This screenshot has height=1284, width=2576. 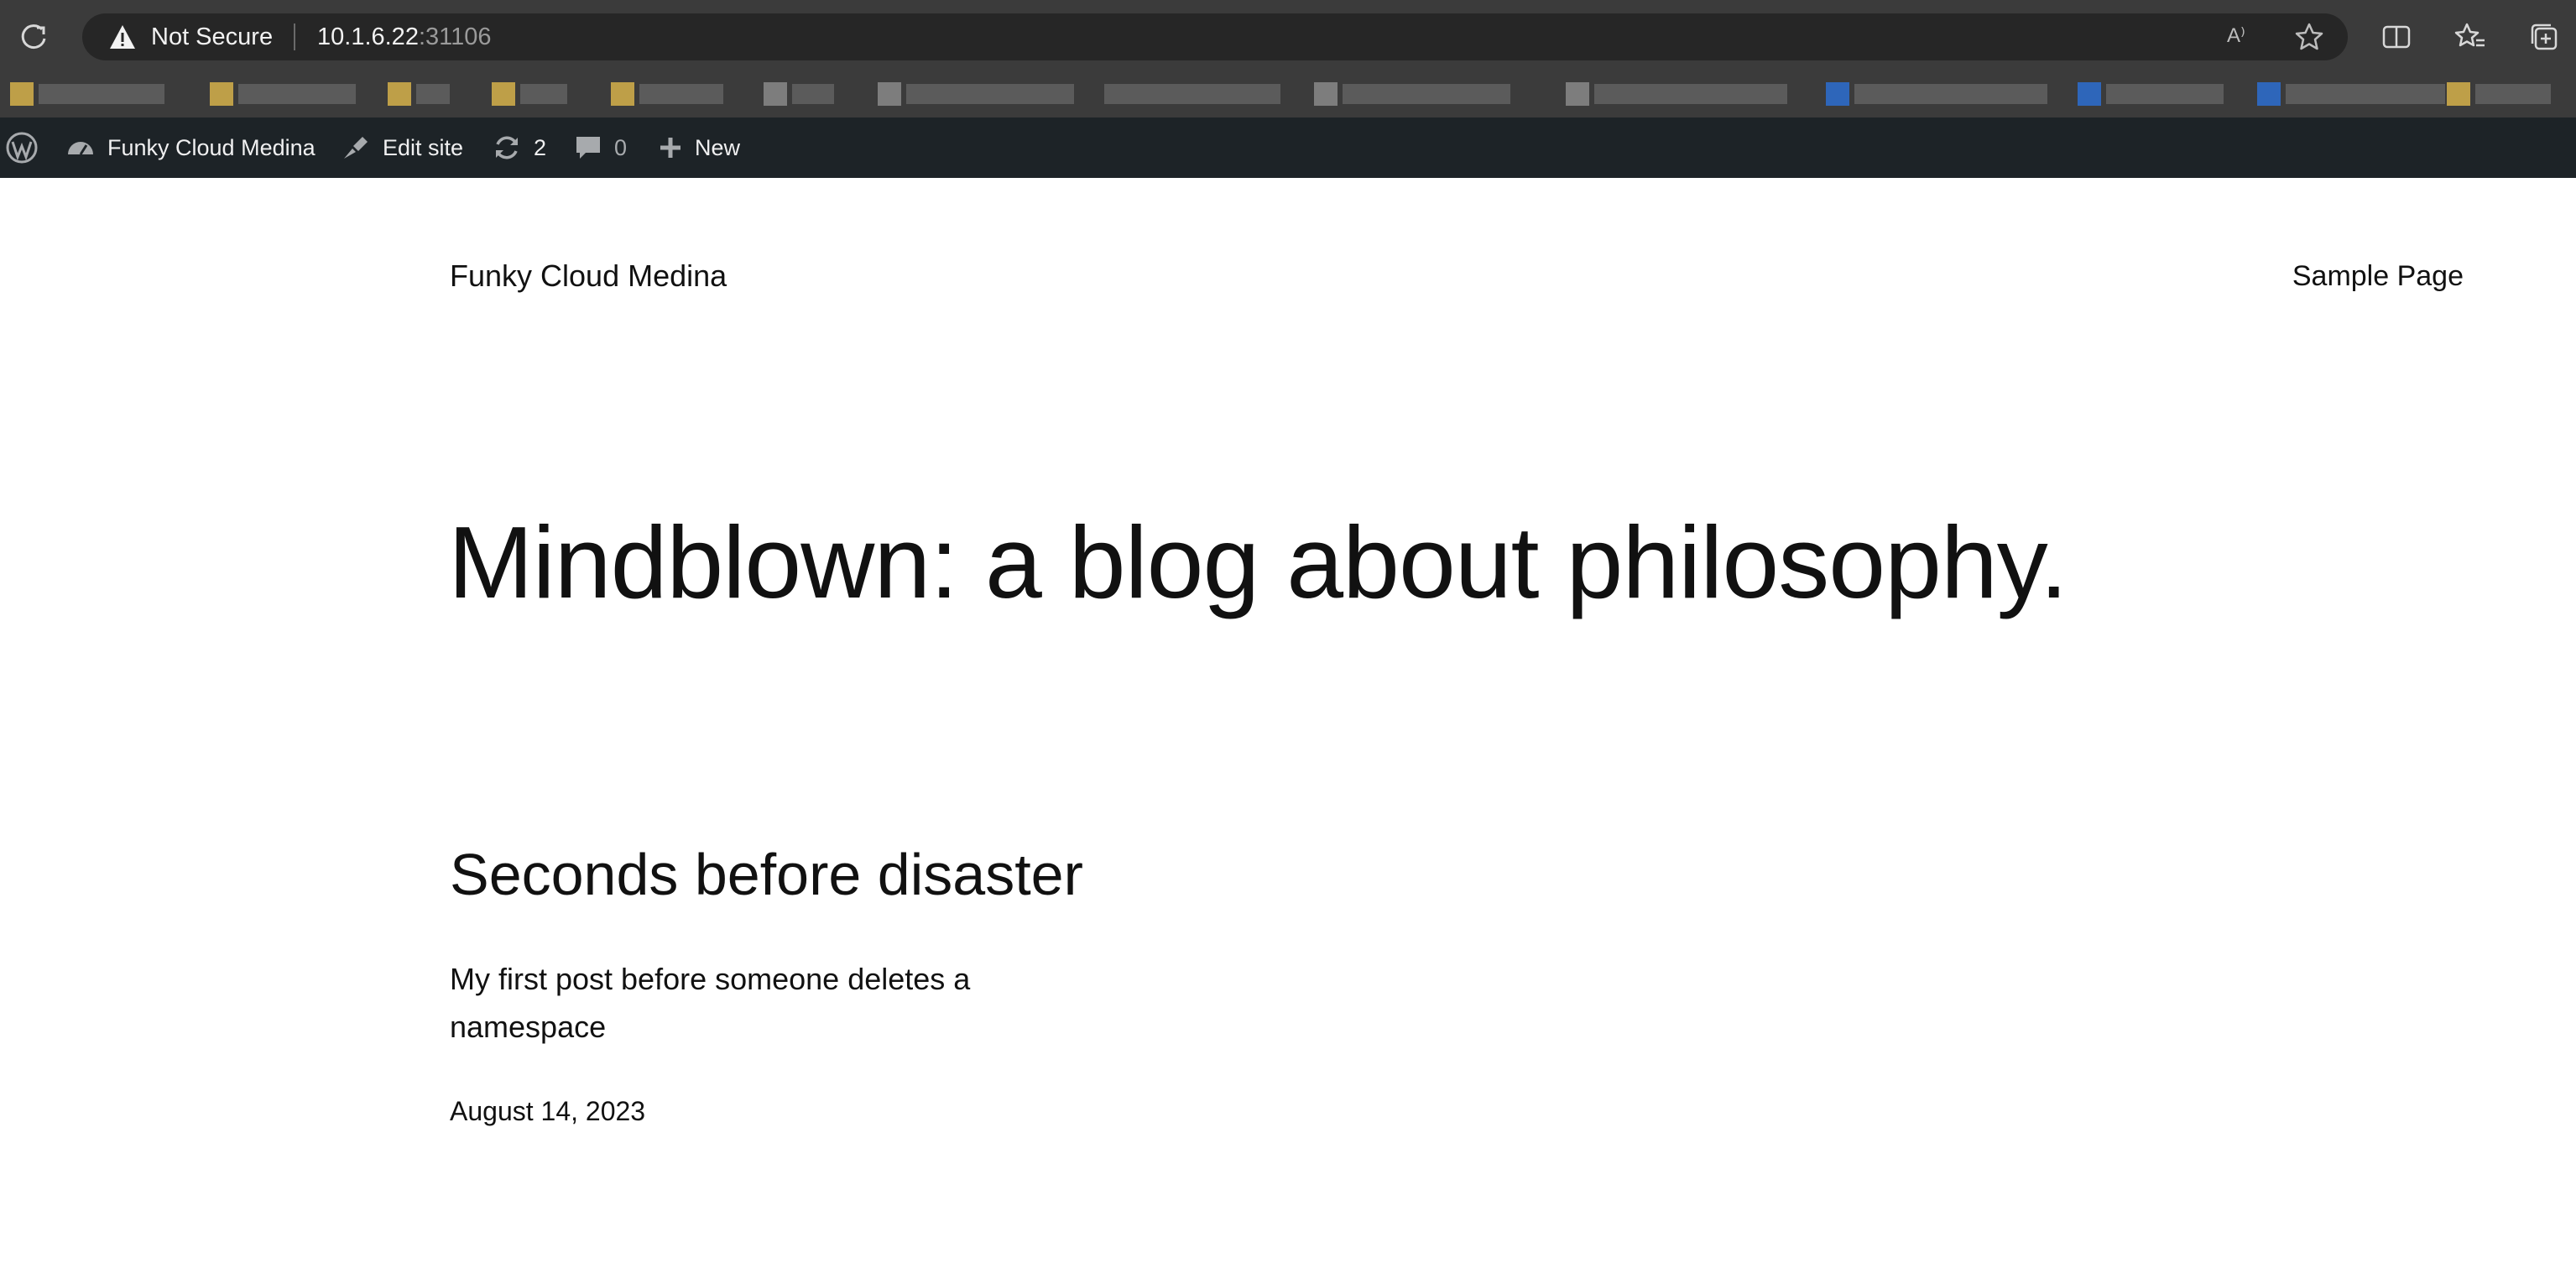 I want to click on hero-heading: Mindblown: a blog about philosophy., so click(x=1258, y=562).